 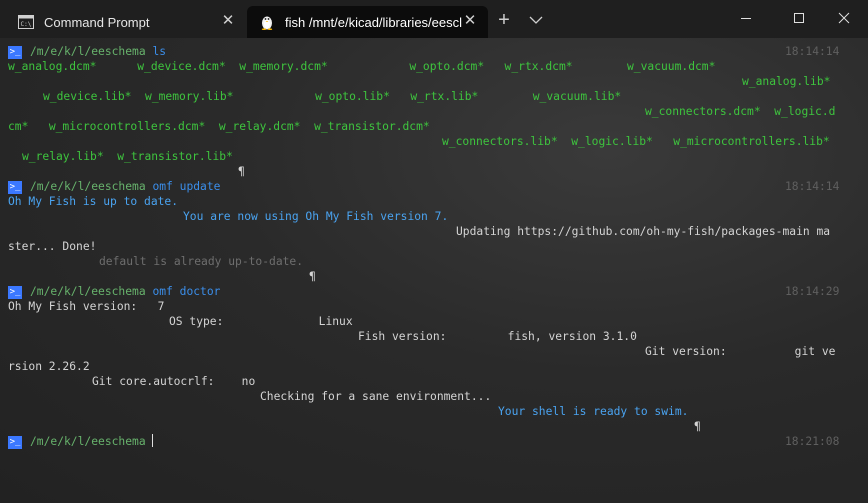 What do you see at coordinates (174, 381) in the screenshot?
I see `output-line: Git core.autocrlf: no` at bounding box center [174, 381].